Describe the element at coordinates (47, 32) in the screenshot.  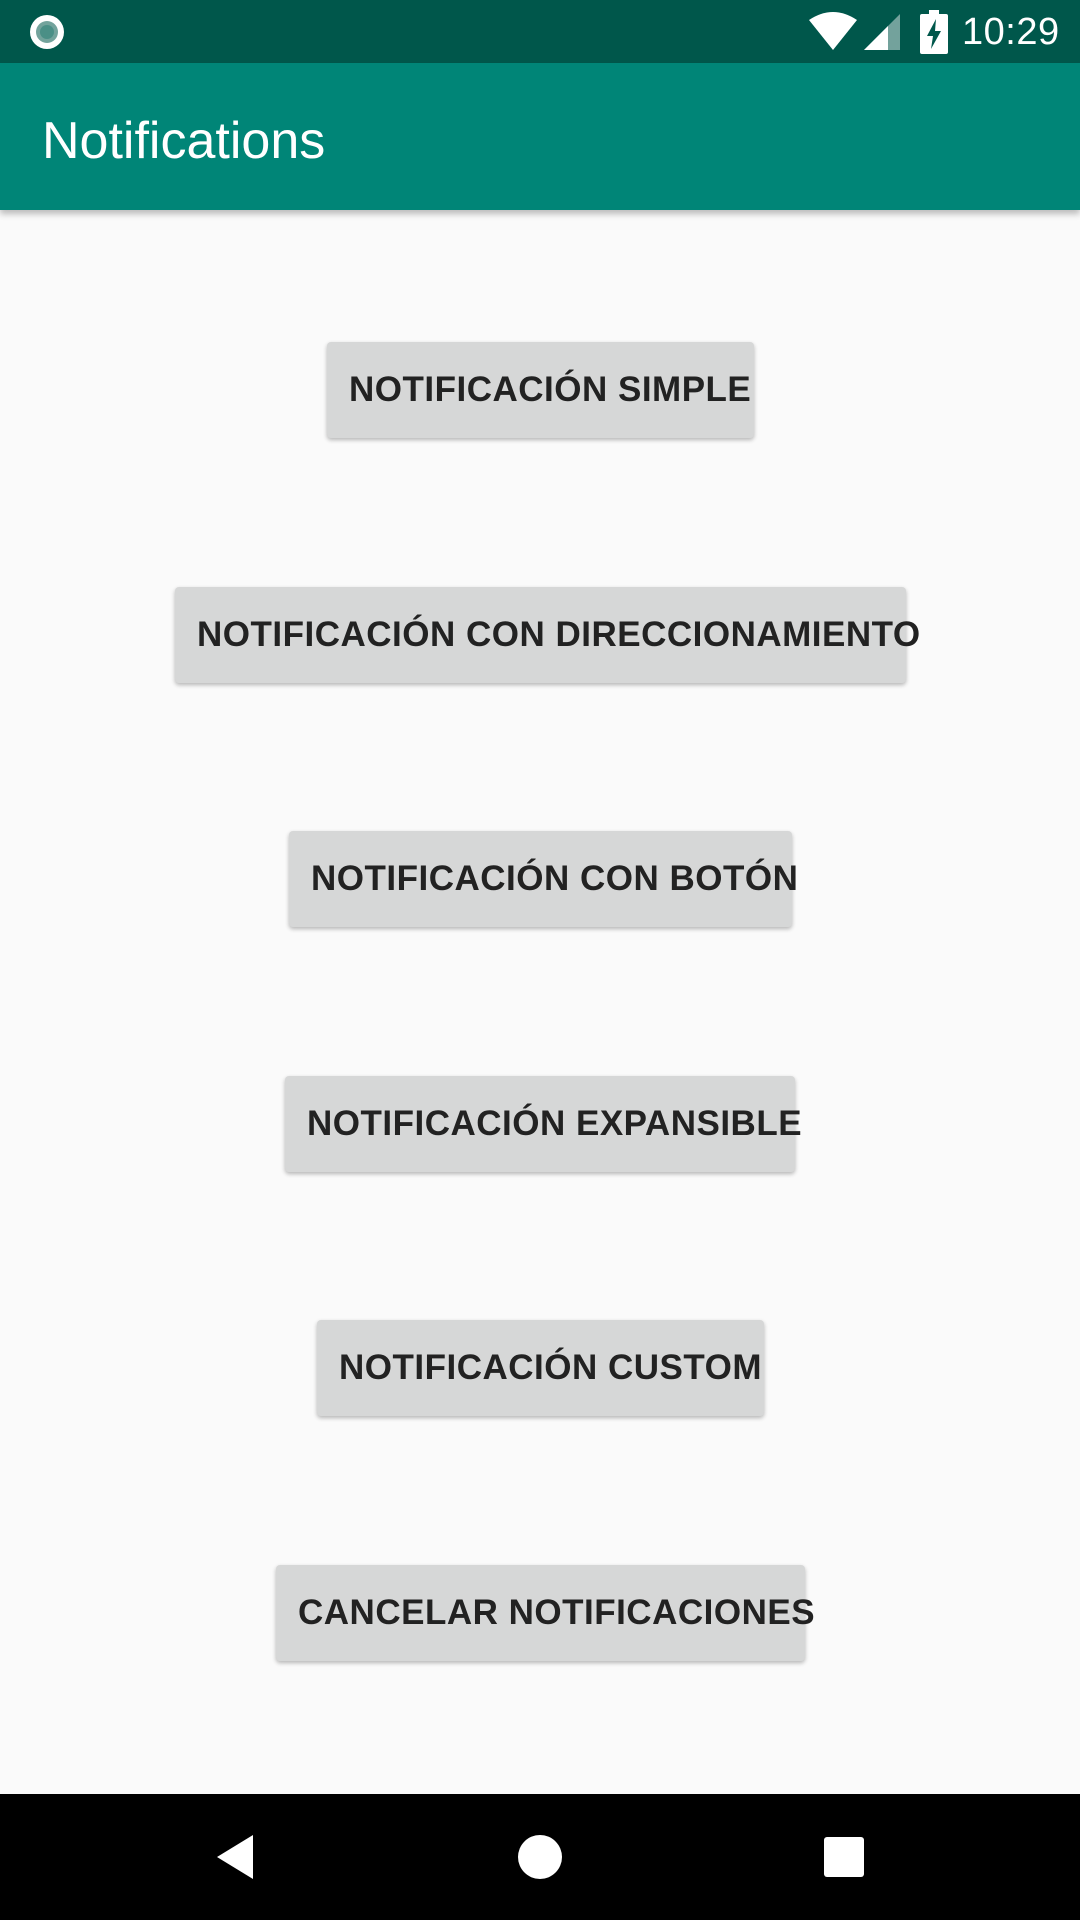
I see `notification-dot-icon` at that location.